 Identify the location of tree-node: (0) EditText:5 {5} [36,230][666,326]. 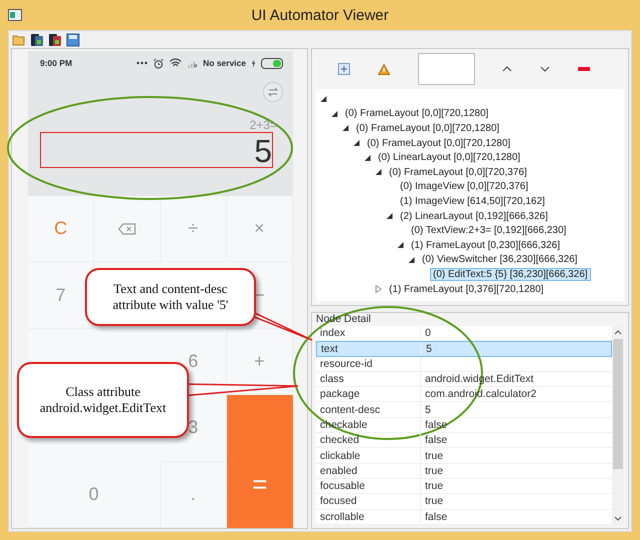
(510, 274).